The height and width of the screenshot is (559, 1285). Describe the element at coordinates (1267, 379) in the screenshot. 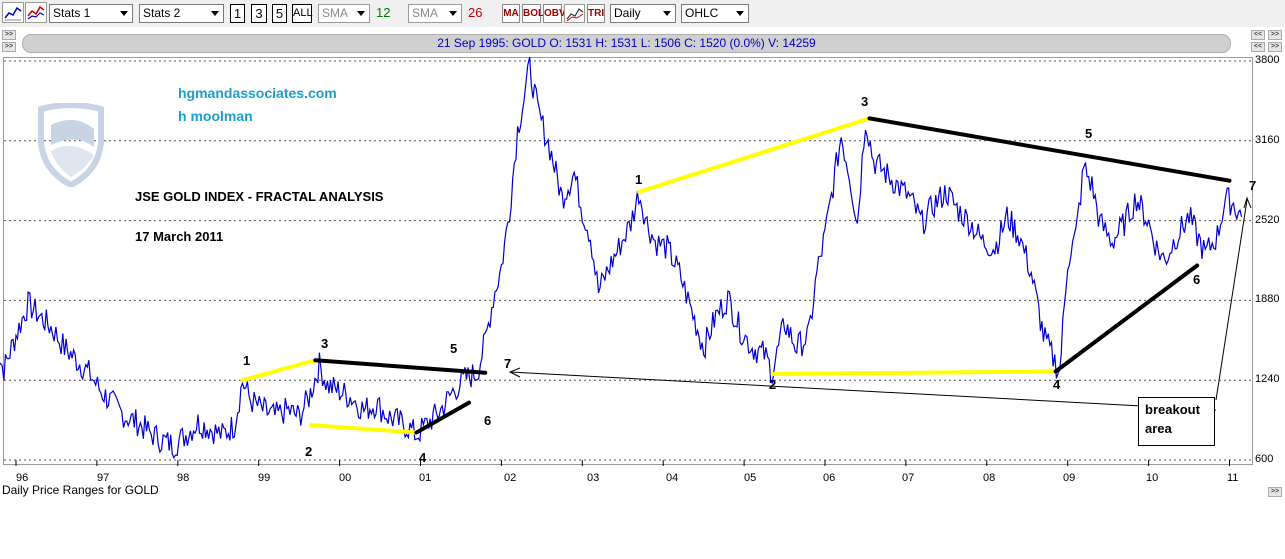

I see `y-tick-label: 1240` at that location.